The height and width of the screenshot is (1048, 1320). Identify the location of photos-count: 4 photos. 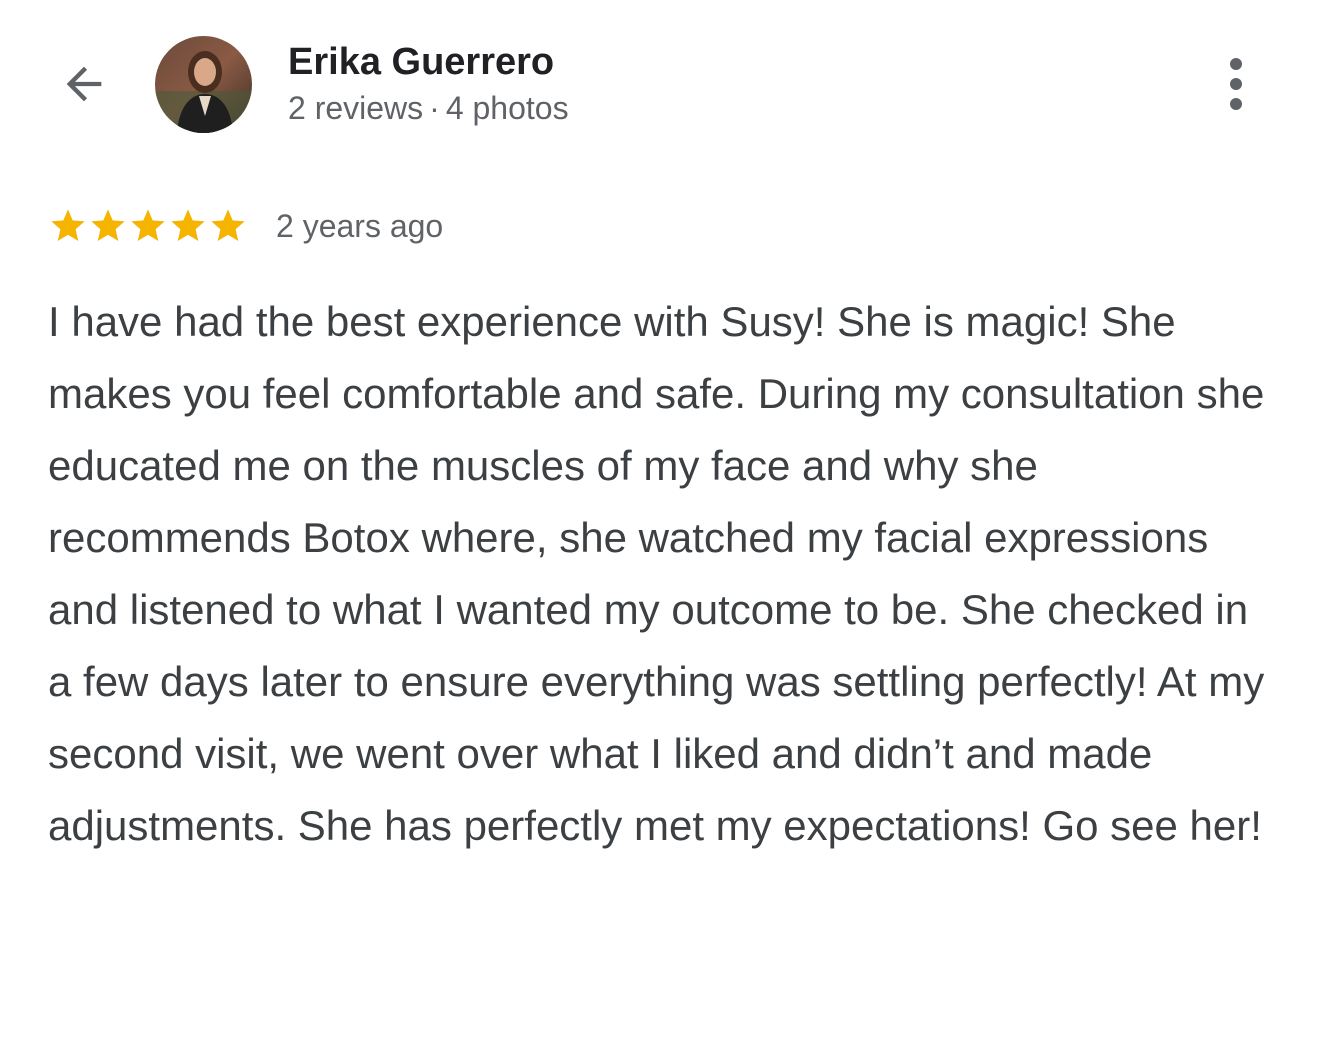
(507, 108).